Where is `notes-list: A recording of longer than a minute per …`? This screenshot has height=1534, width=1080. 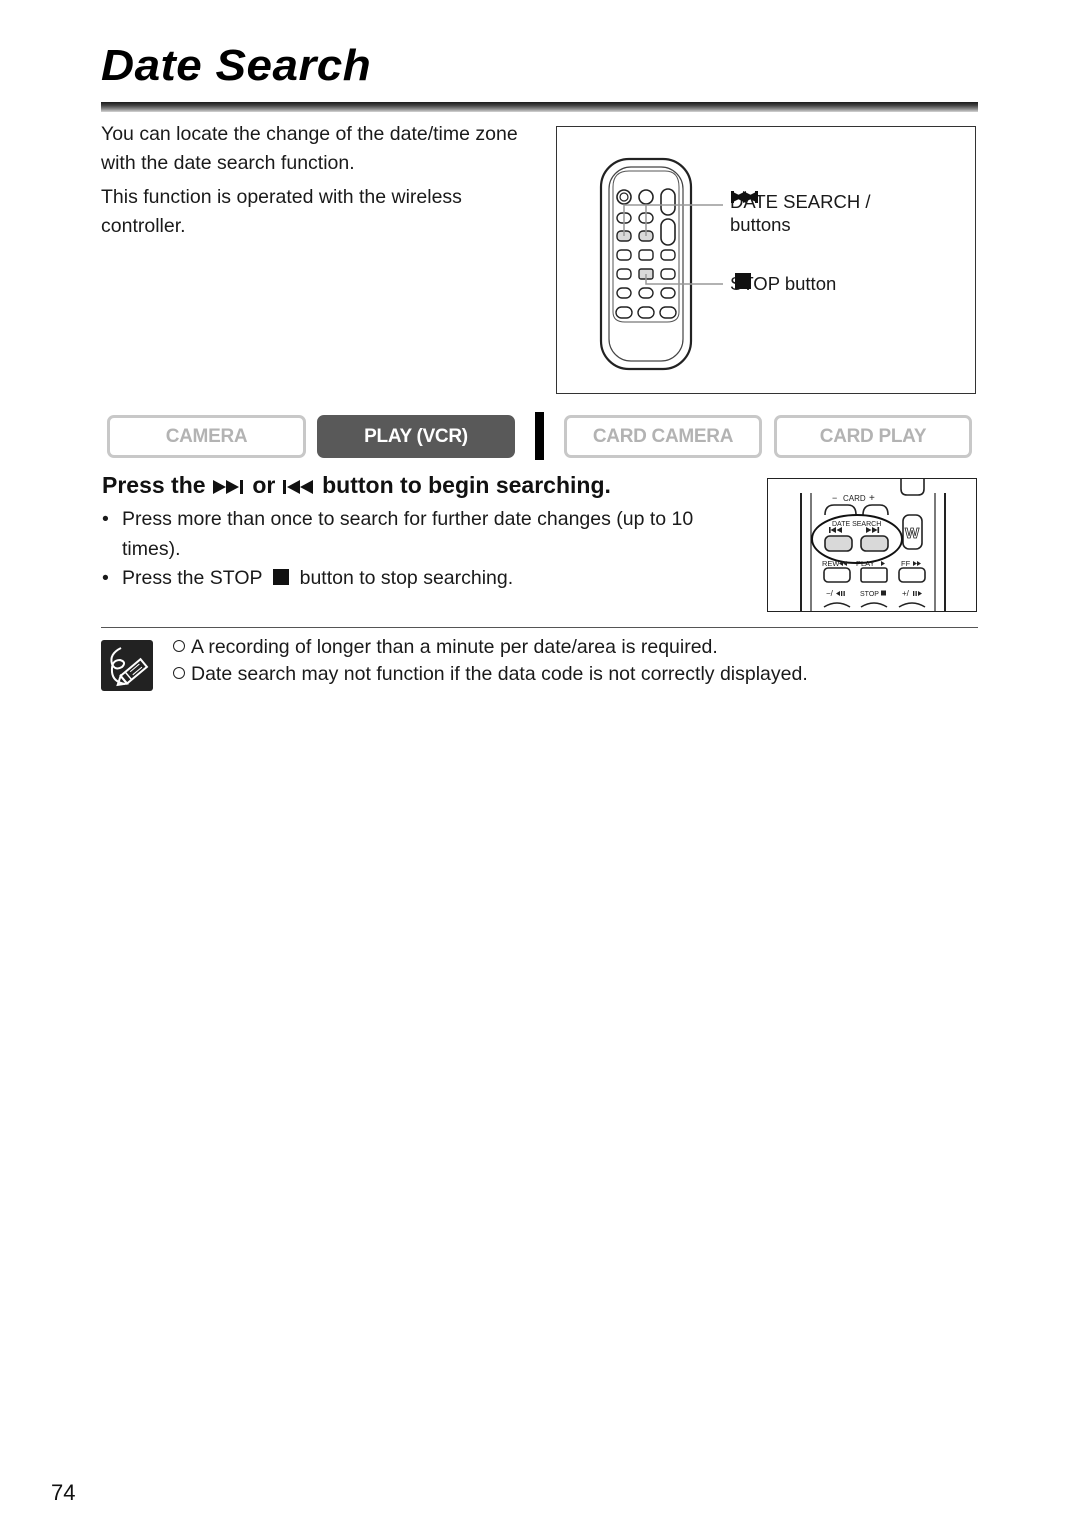 notes-list: A recording of longer than a minute per … is located at coordinates (490, 661).